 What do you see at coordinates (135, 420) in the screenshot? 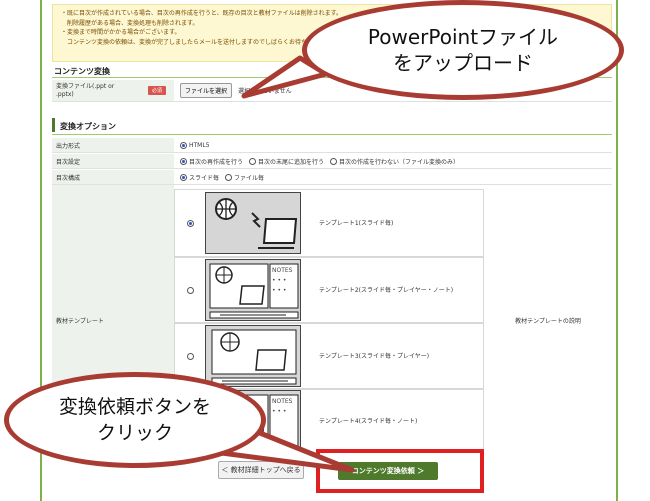
I see `click-callout: 変換依頼ボタンを クリック` at bounding box center [135, 420].